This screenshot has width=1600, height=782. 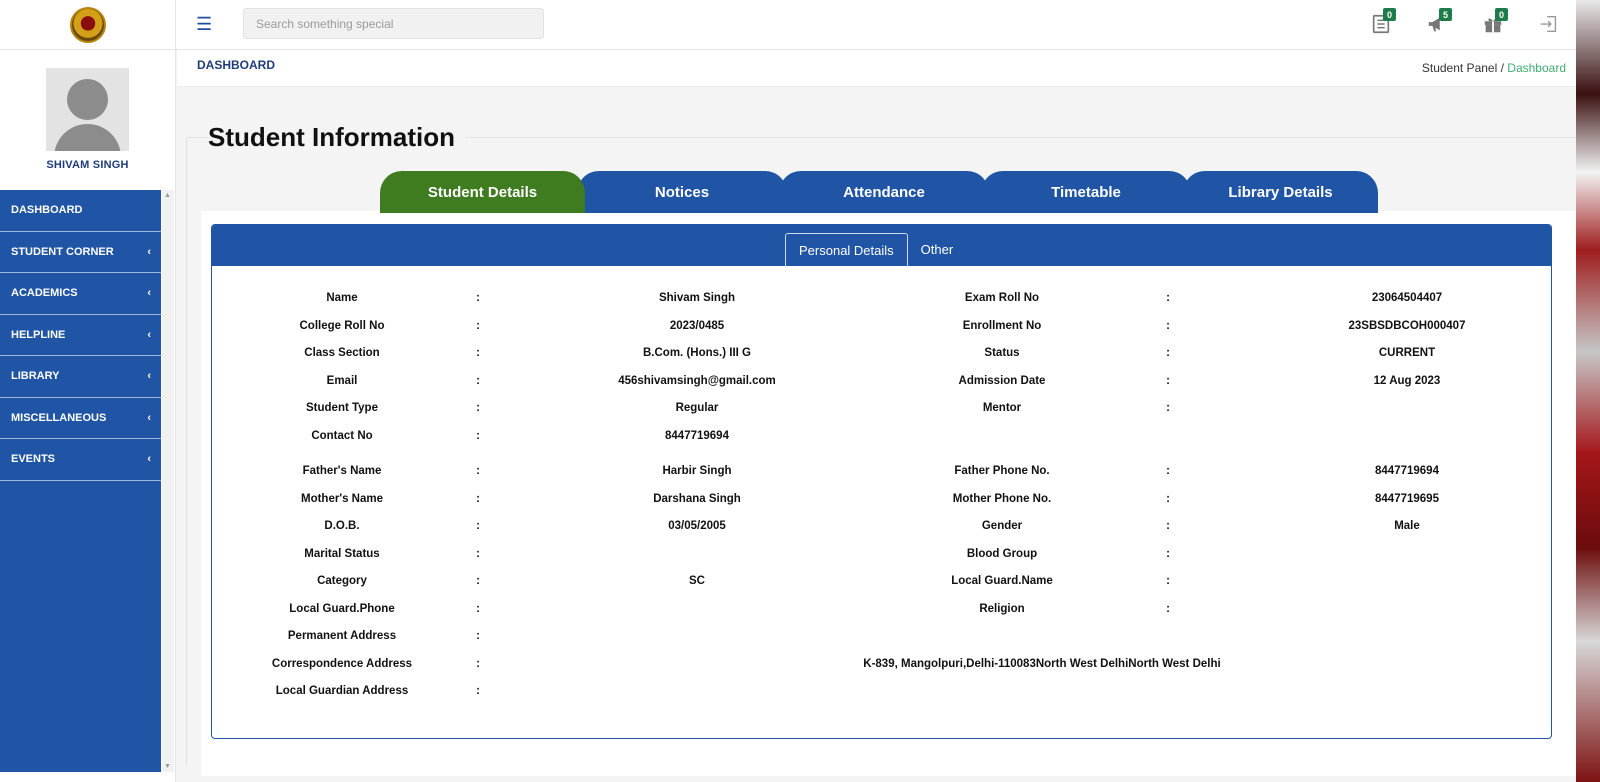 What do you see at coordinates (80, 377) in the screenshot?
I see `sidebar-item-library: LIBRARY ‹` at bounding box center [80, 377].